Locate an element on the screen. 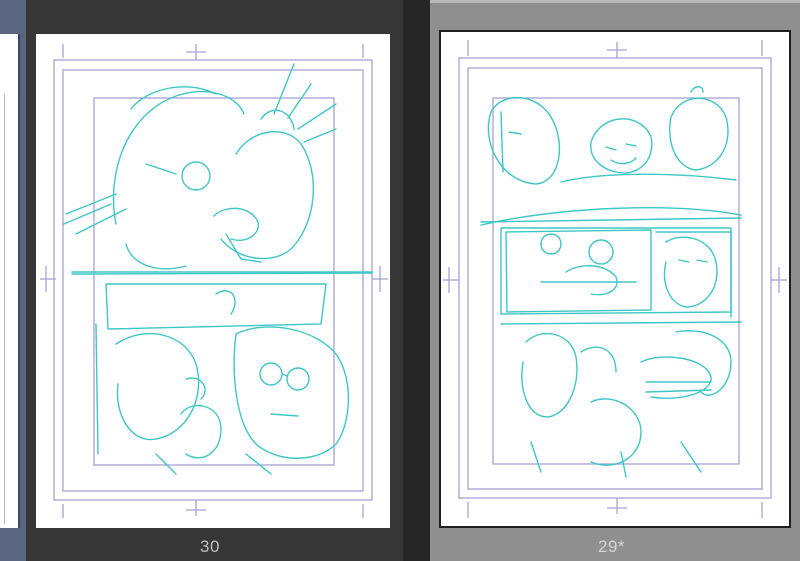 This screenshot has width=800, height=561. panel-divider is located at coordinates (416, 280).